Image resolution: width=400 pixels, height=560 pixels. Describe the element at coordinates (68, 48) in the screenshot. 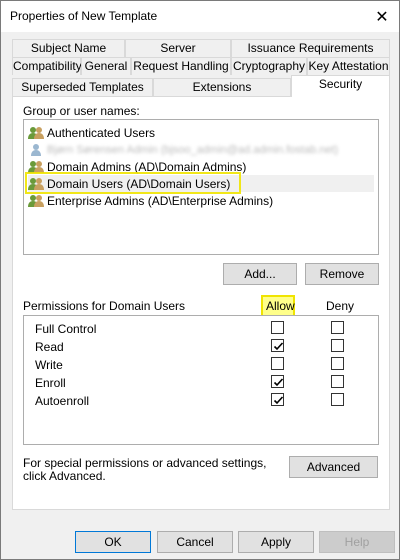

I see `tab-subject-name: Subject Name` at that location.